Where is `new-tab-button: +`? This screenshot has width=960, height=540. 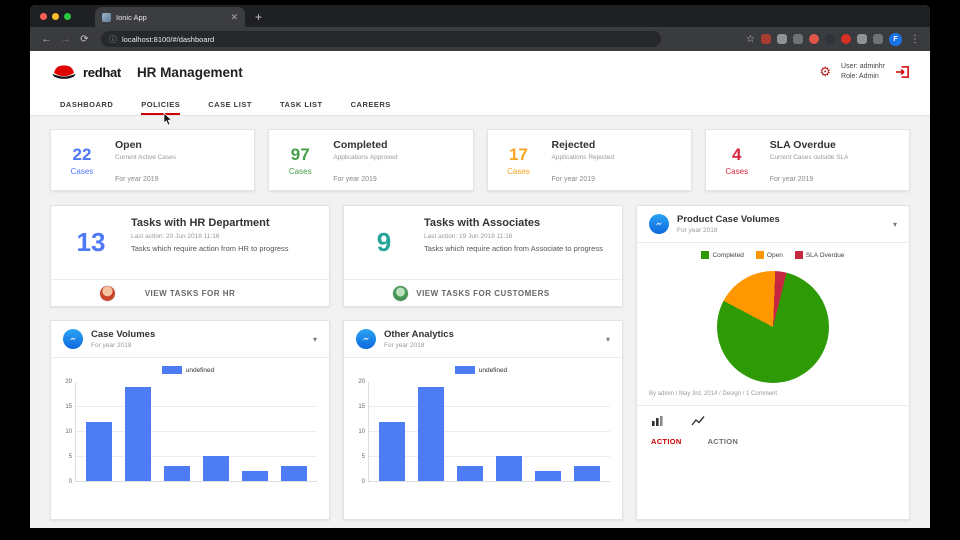
new-tab-button: + is located at coordinates (258, 18).